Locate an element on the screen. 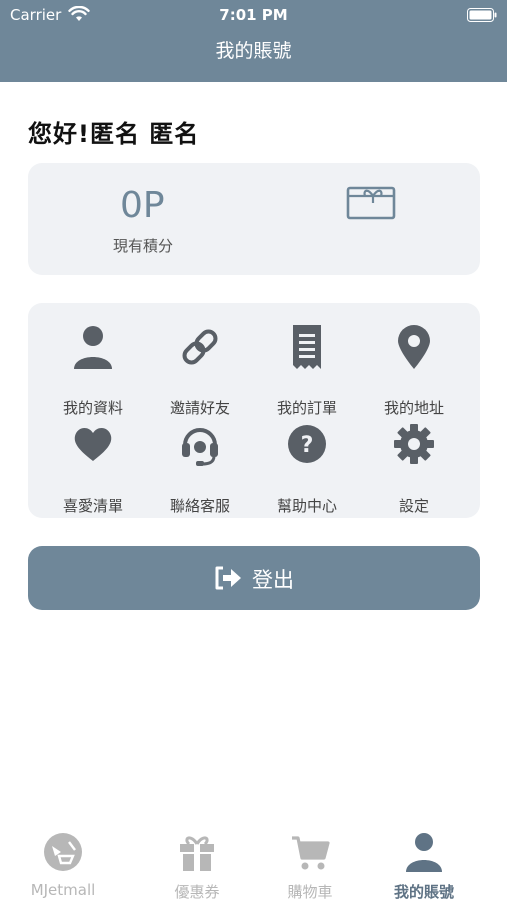  tab-coupons: 優惠券 is located at coordinates (197, 860).